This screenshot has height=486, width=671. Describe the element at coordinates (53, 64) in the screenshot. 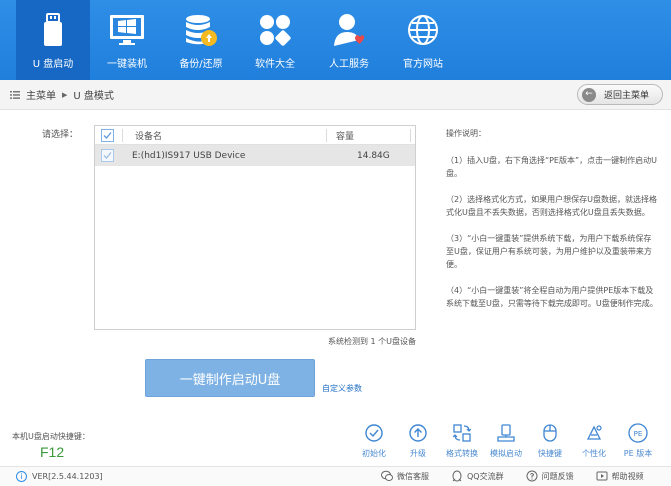

I see `toolbar-label: U 盘启动` at that location.